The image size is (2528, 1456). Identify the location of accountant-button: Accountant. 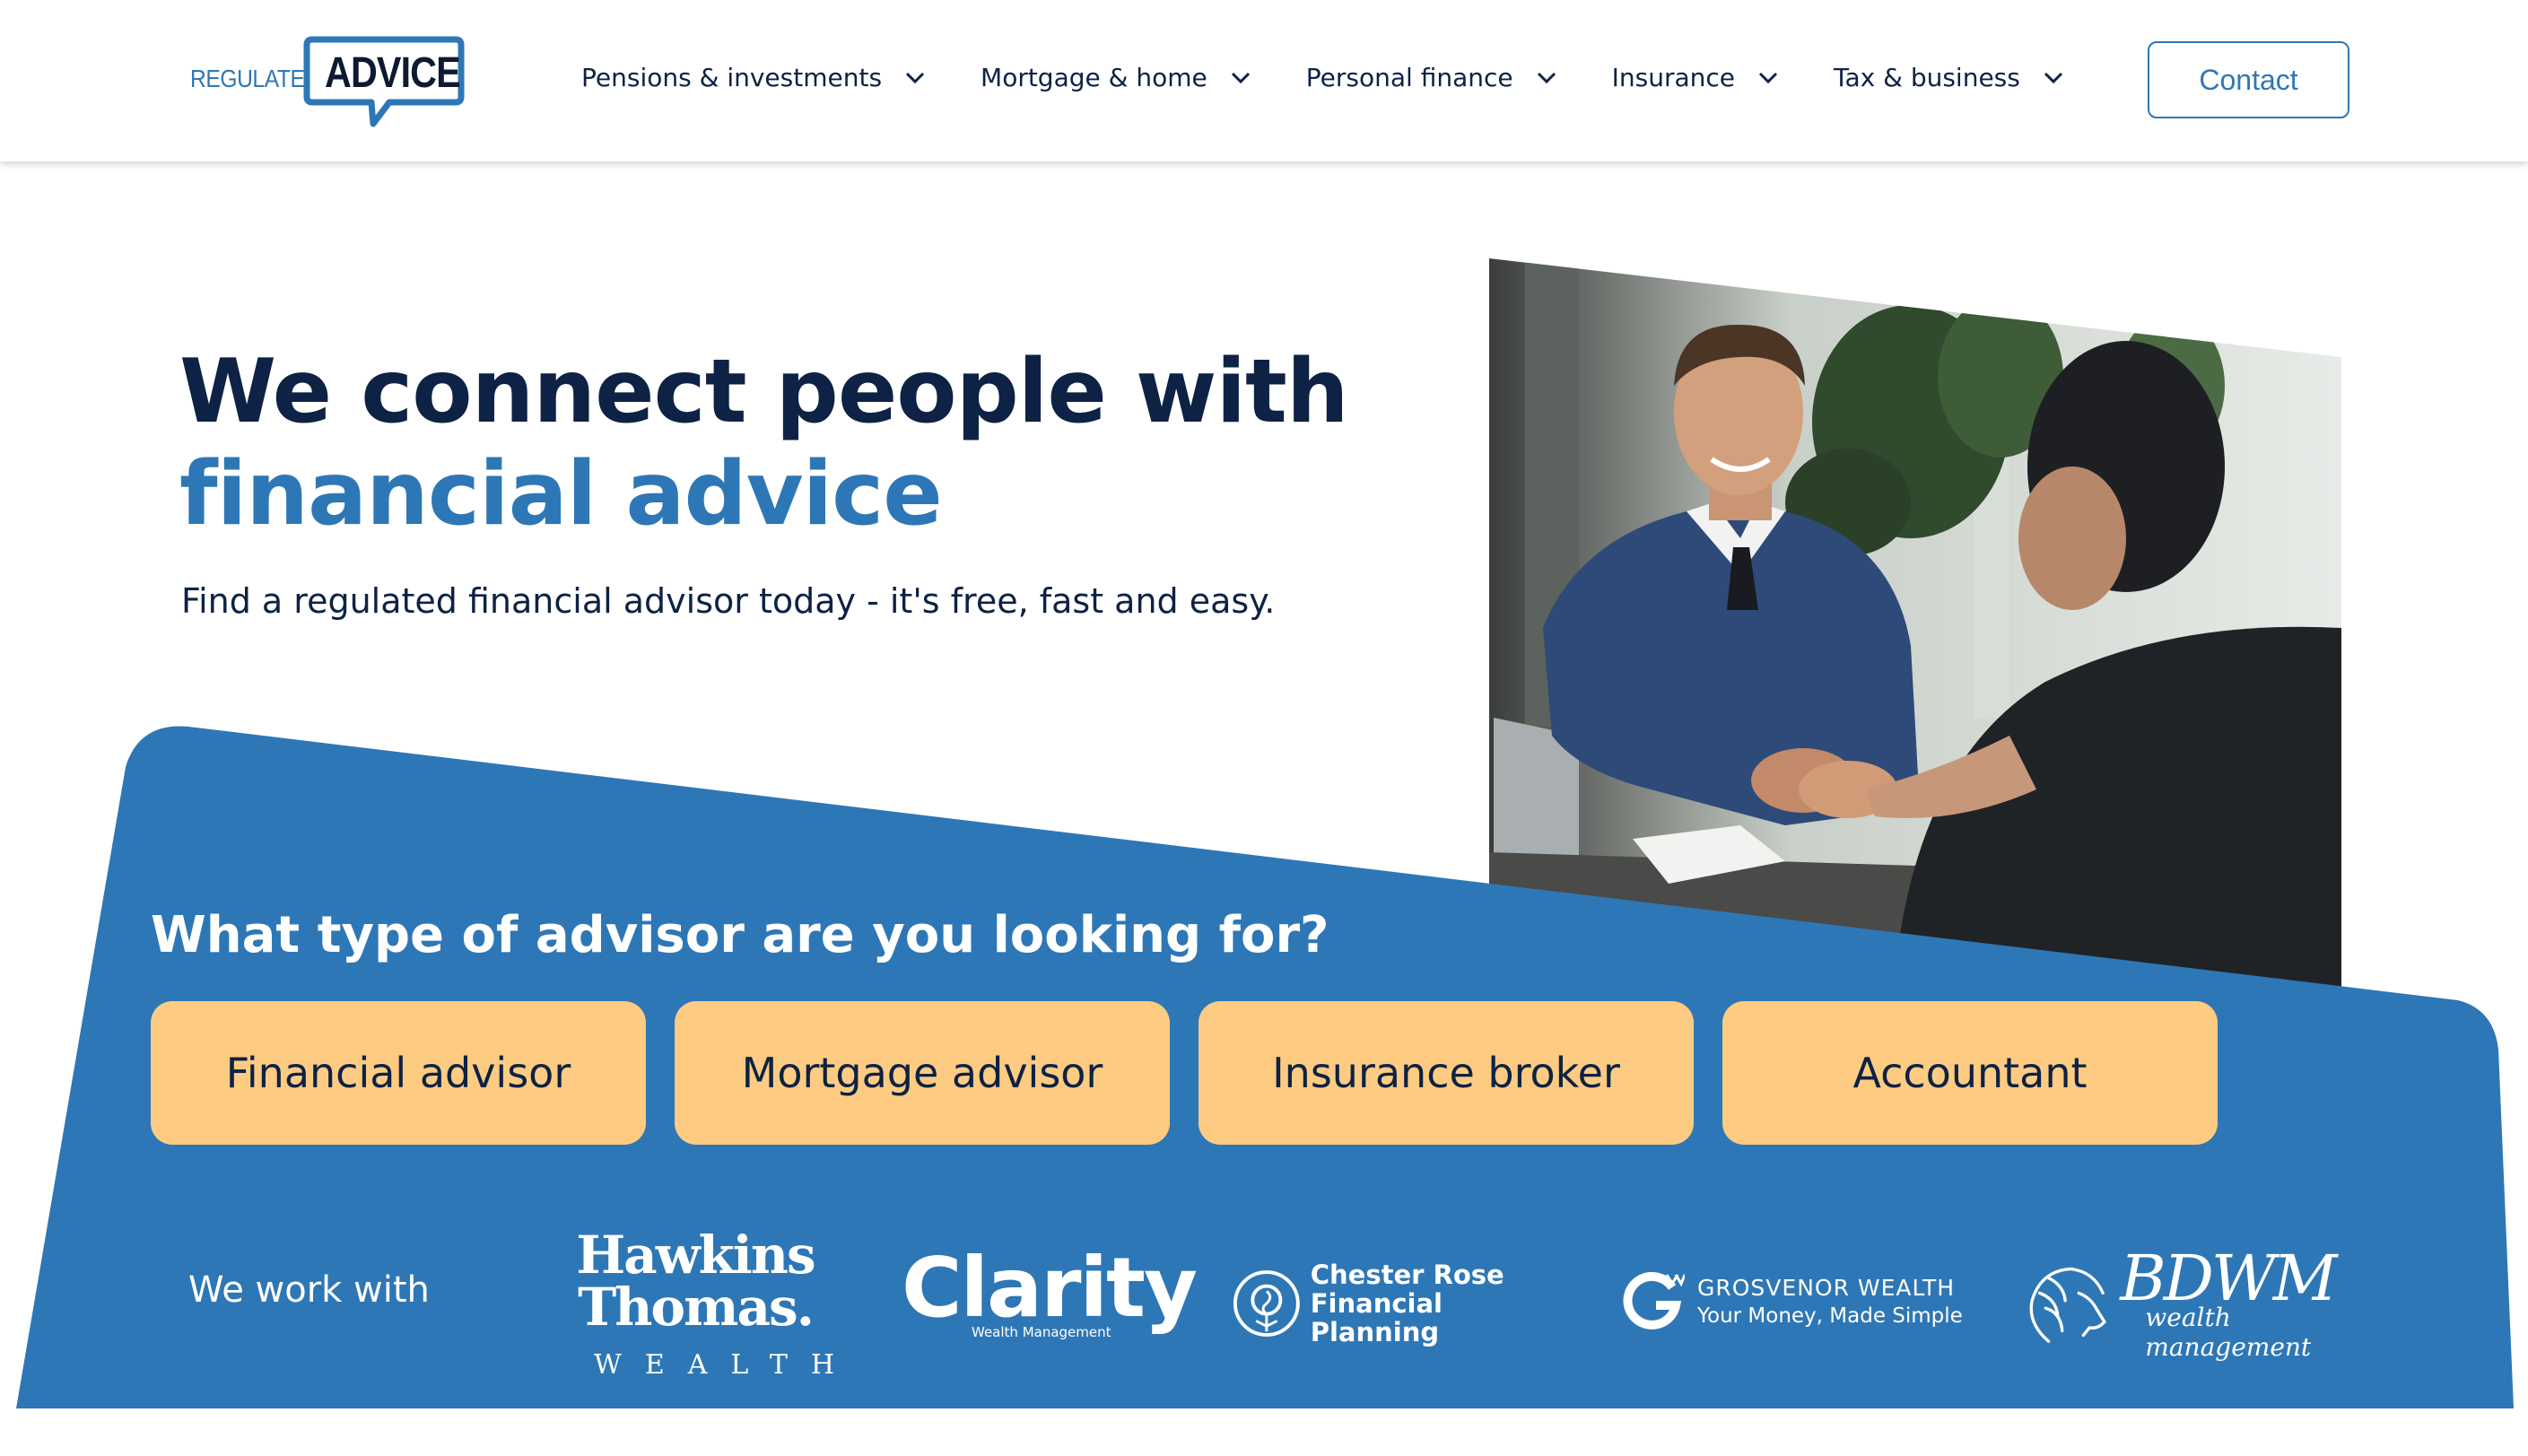
(1970, 1073).